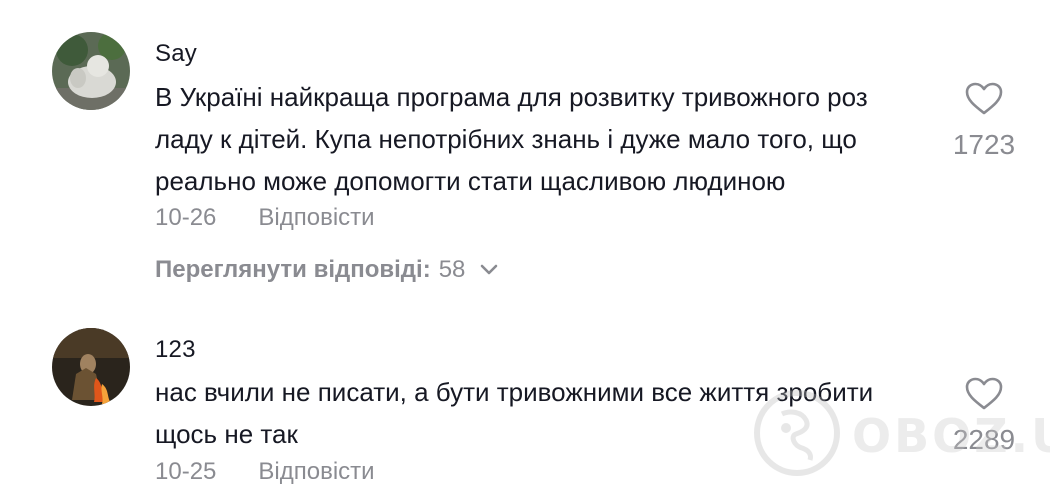  What do you see at coordinates (175, 350) in the screenshot?
I see `comment-username: 123` at bounding box center [175, 350].